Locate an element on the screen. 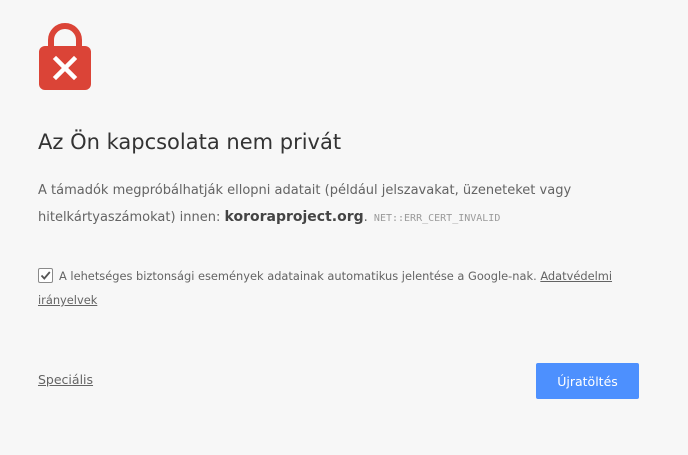 Image resolution: width=688 pixels, height=455 pixels. reload-button: Újratöltés is located at coordinates (587, 381).